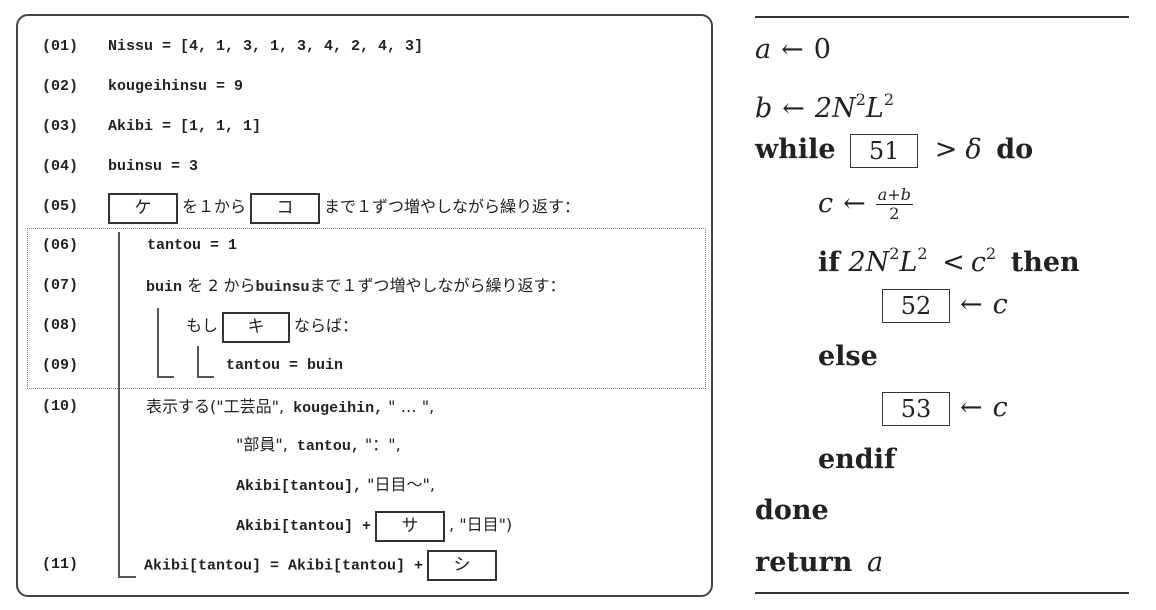  I want to click on algo-line-assign-c: c ← a+b 2, so click(865, 204).